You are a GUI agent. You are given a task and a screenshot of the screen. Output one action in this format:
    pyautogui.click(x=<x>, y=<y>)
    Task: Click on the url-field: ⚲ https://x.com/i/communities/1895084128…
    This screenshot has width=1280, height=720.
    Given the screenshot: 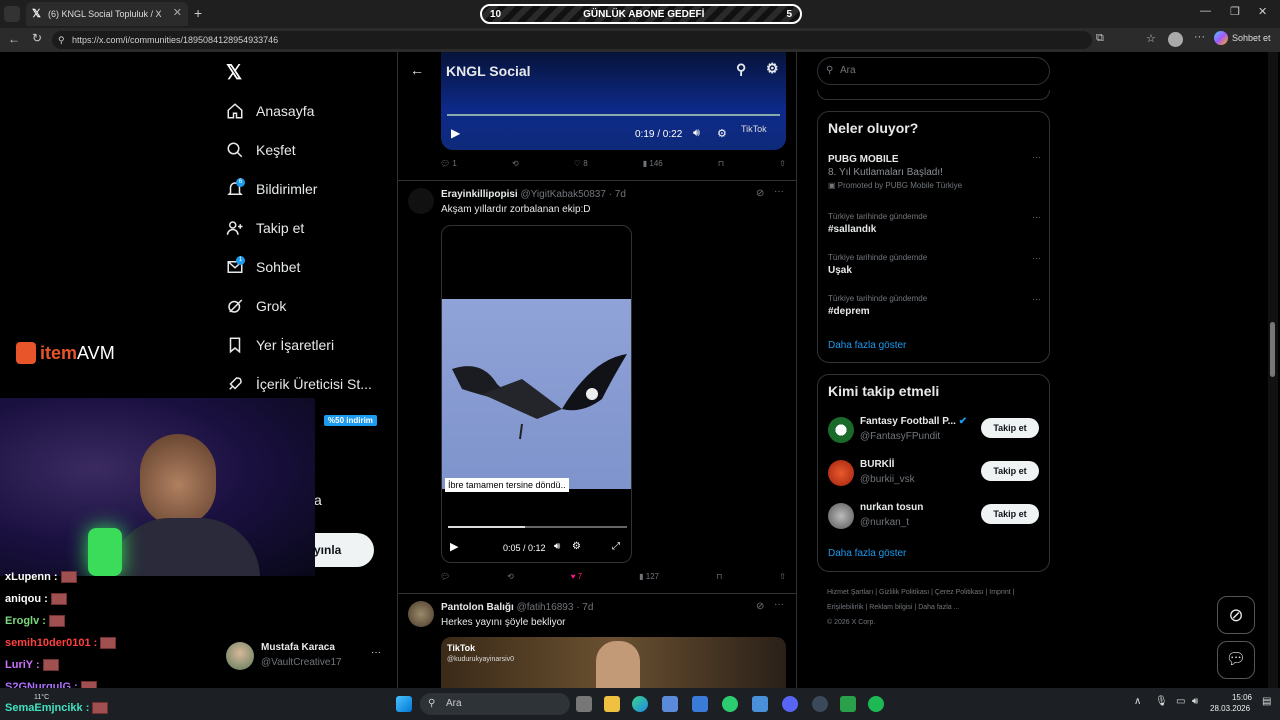 What is the action you would take?
    pyautogui.click(x=572, y=40)
    